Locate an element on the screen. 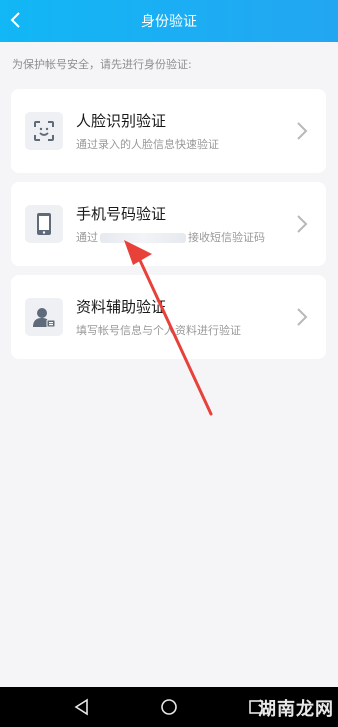 The height and width of the screenshot is (727, 338). option-description: 通过录入的人脸信息快速验证 is located at coordinates (147, 144).